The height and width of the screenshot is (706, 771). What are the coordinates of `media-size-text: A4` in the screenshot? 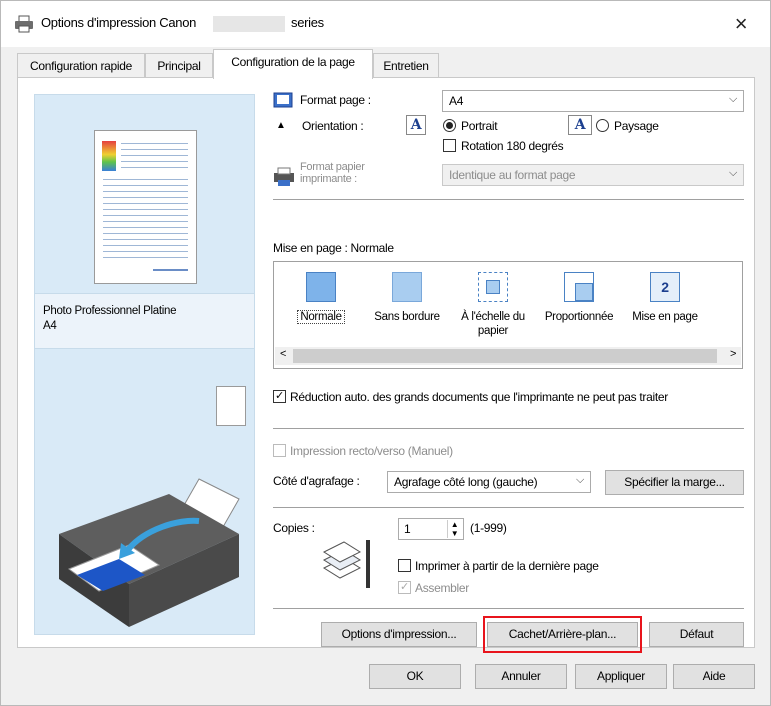 It's located at (50, 326).